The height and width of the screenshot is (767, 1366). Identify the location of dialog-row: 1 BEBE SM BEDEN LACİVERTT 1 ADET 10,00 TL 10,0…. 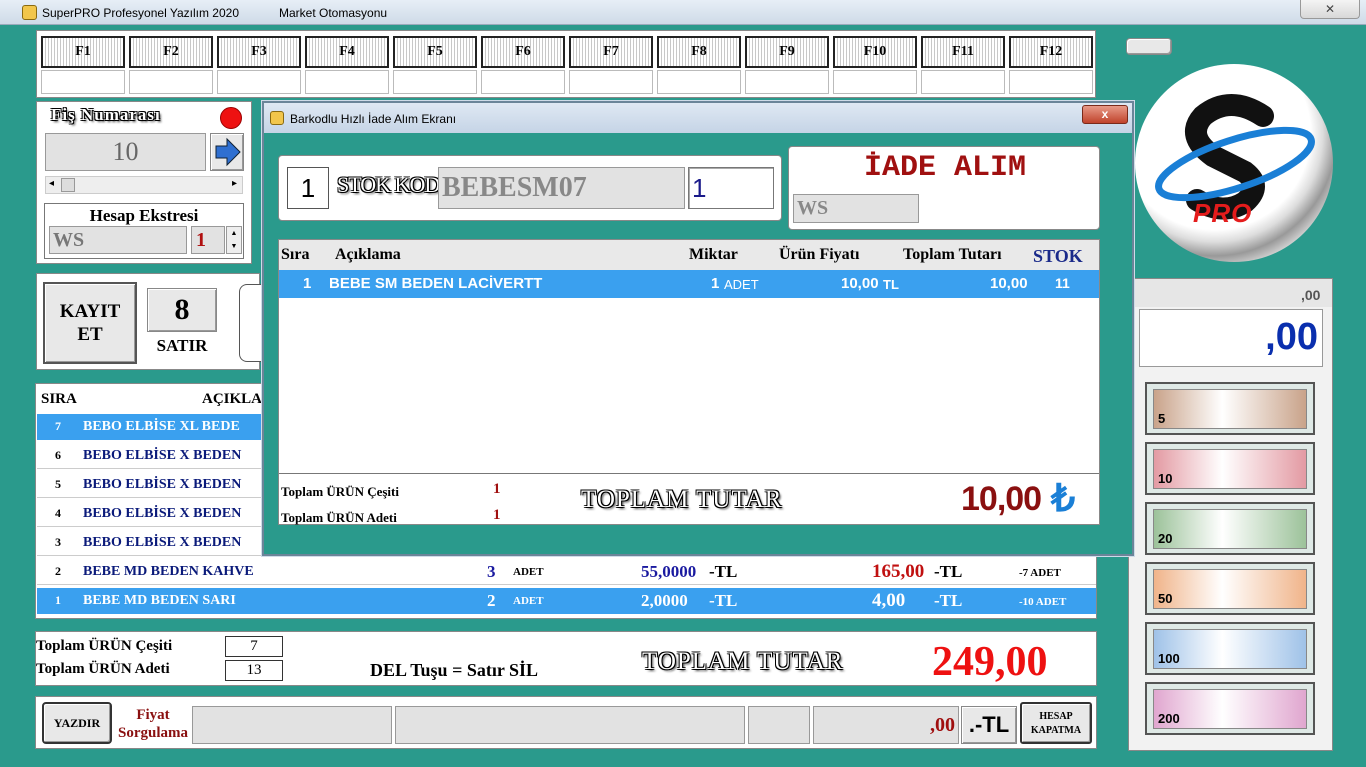
(689, 284).